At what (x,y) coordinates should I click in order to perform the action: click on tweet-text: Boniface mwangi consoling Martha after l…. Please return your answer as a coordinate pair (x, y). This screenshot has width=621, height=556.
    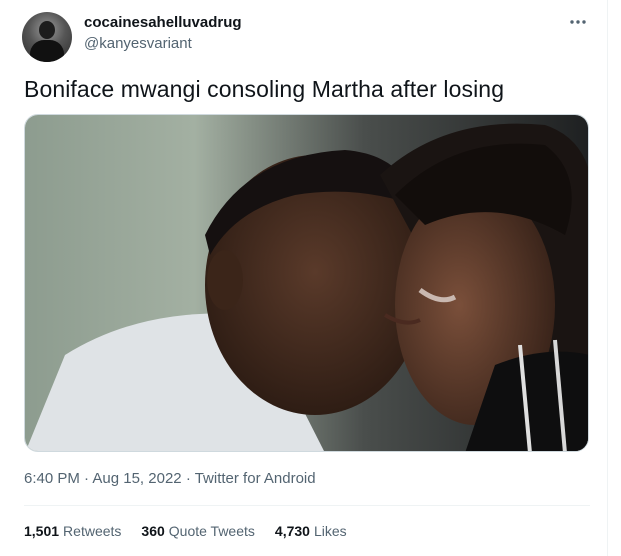
    Looking at the image, I should click on (264, 89).